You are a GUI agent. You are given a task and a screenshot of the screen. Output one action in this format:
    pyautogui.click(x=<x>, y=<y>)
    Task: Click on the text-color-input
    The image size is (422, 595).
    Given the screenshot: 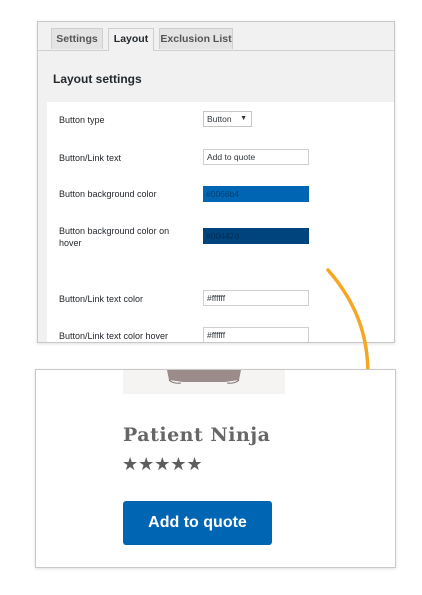 What is the action you would take?
    pyautogui.click(x=256, y=298)
    